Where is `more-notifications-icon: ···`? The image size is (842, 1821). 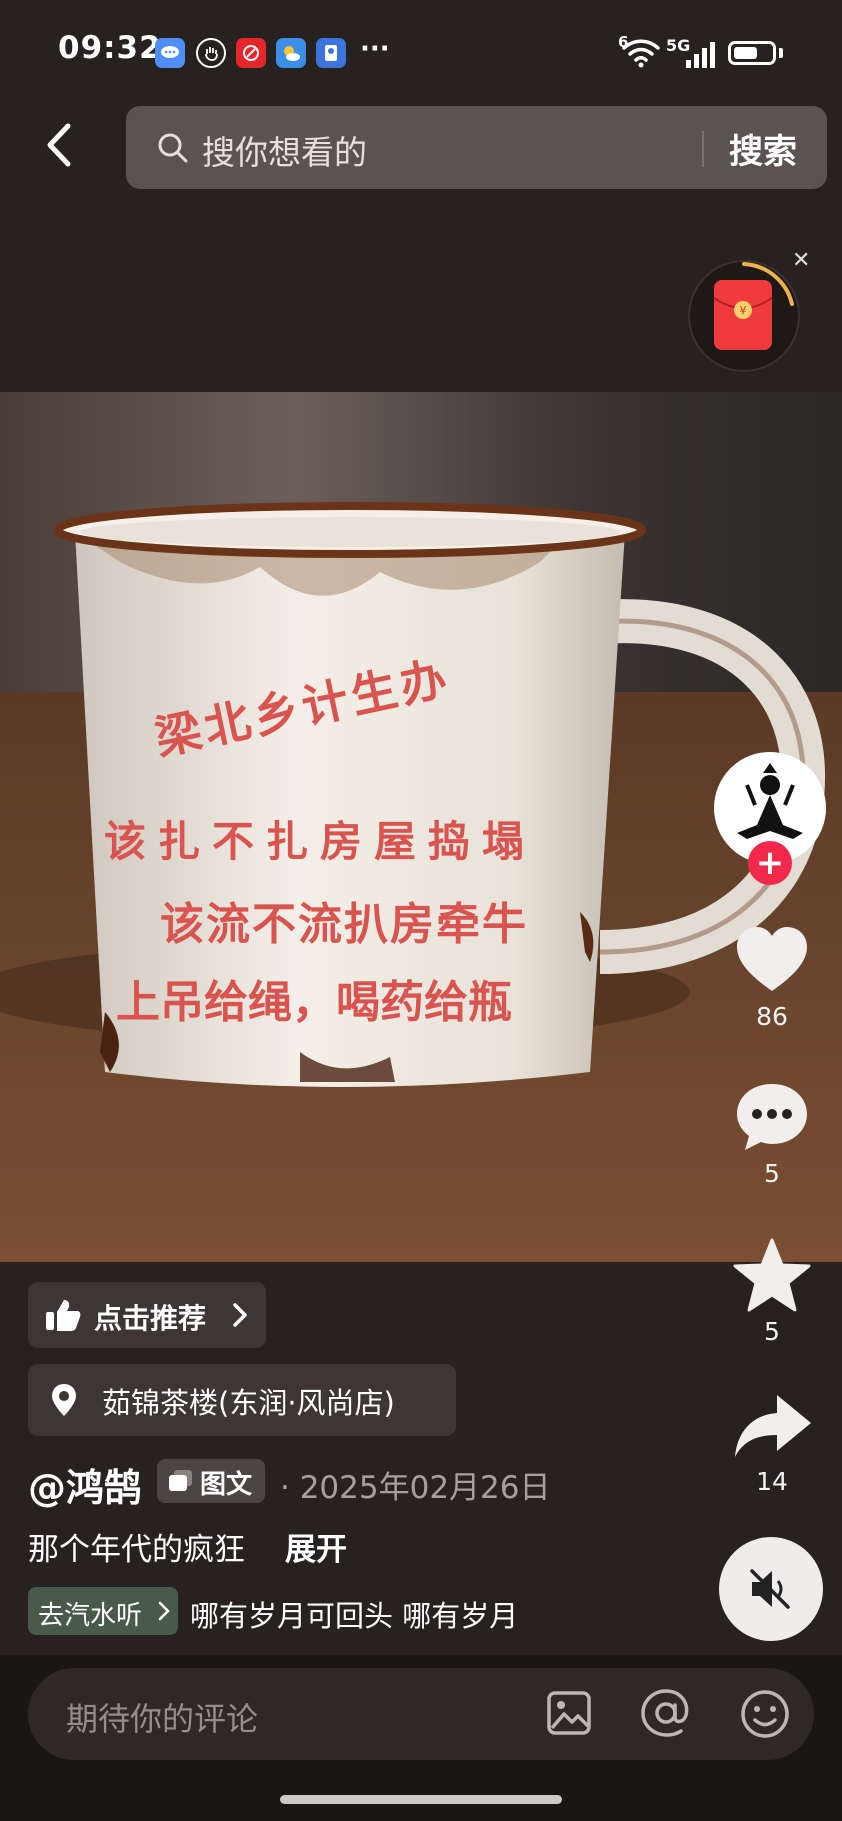
more-notifications-icon: ··· is located at coordinates (375, 49).